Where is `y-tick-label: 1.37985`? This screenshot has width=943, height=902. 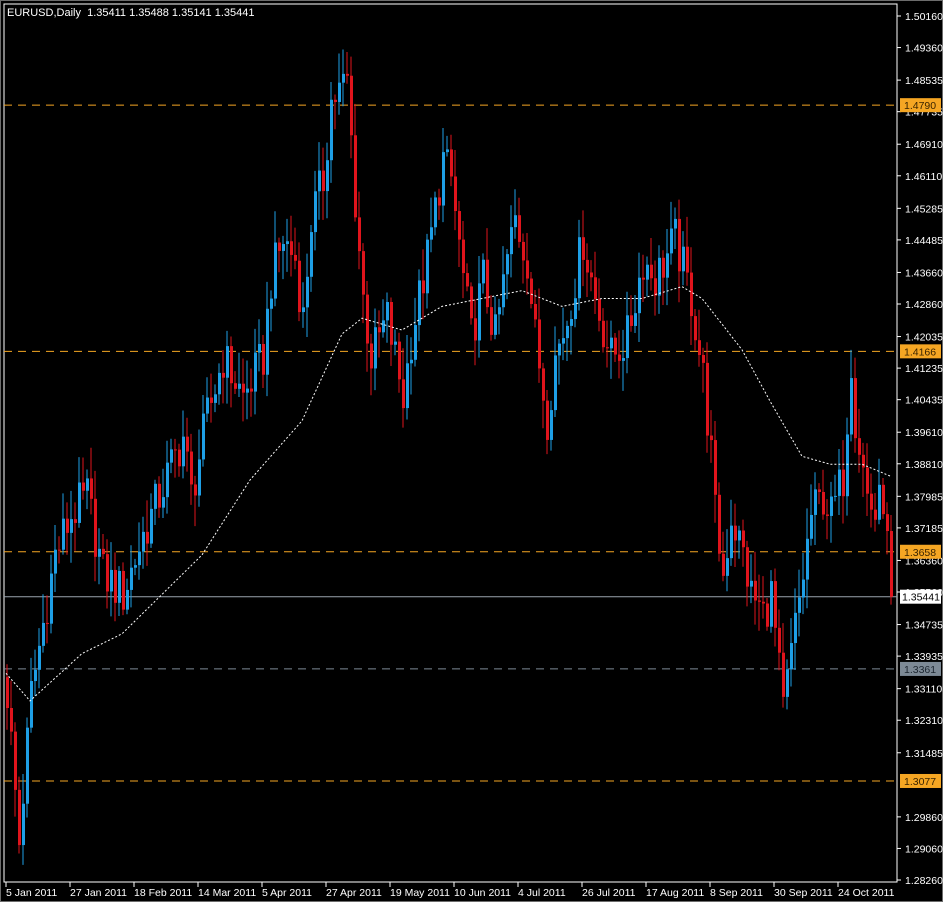 y-tick-label: 1.37985 is located at coordinates (924, 497).